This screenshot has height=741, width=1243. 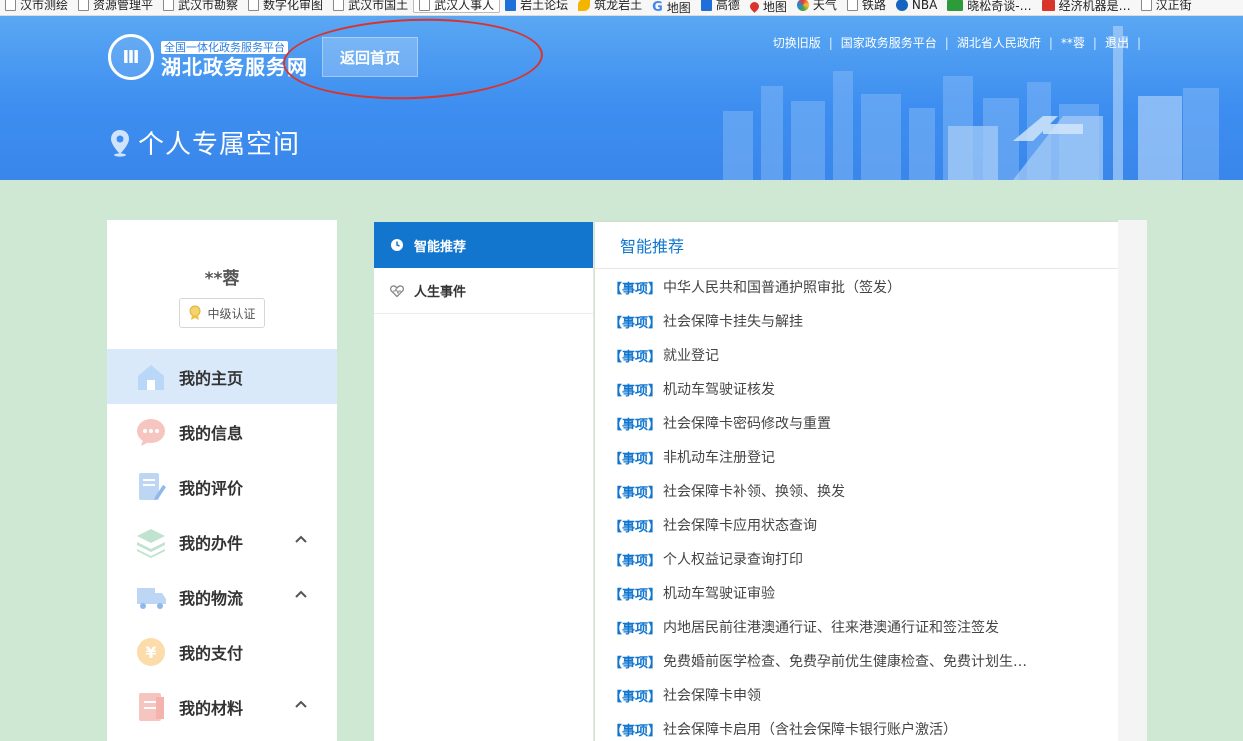 I want to click on sidebar-item-my-home: 我的主页, so click(x=222, y=376).